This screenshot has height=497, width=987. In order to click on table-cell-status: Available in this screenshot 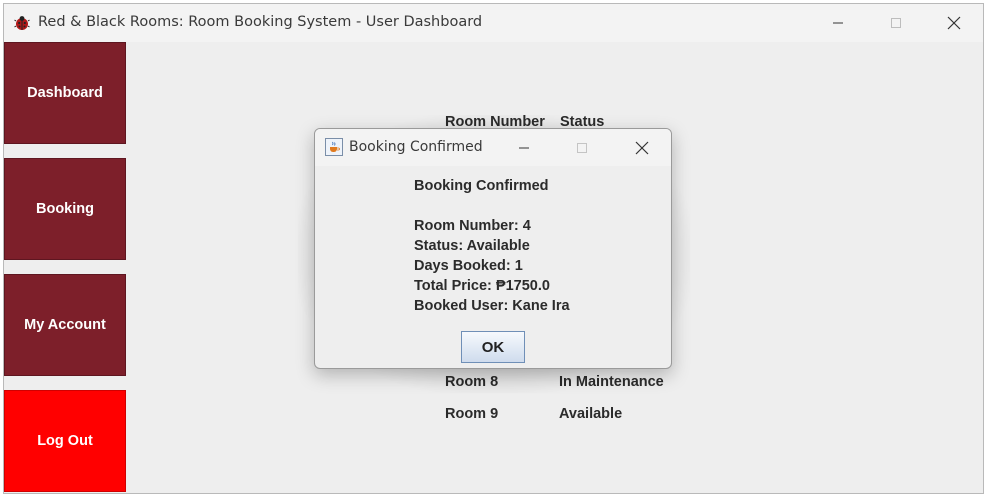, I will do `click(591, 414)`.